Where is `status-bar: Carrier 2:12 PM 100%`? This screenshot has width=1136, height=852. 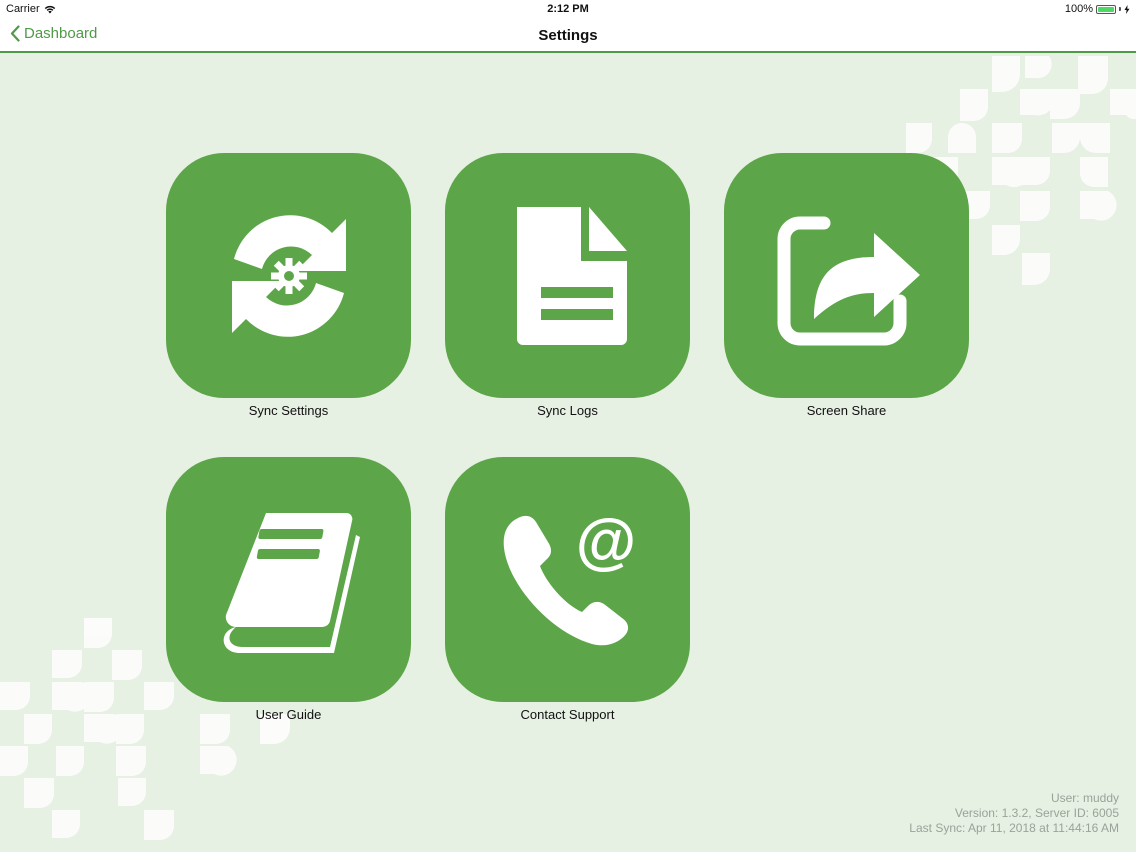 status-bar: Carrier 2:12 PM 100% is located at coordinates (568, 9).